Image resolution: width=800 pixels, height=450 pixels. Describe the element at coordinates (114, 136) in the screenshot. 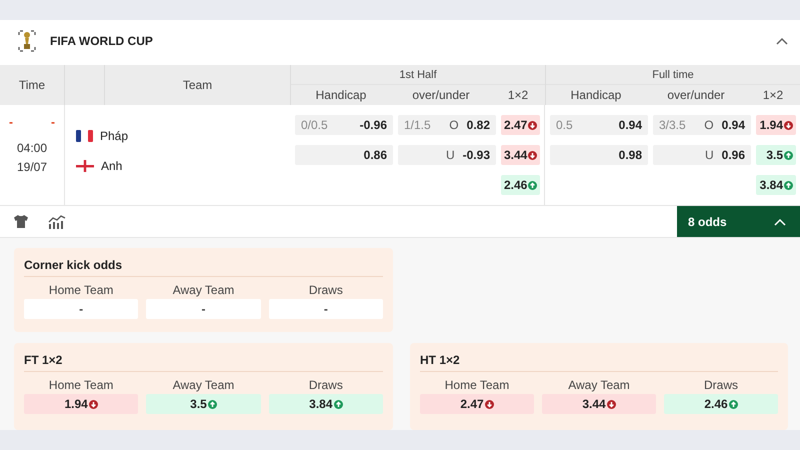

I see `team-name: Pháp` at that location.